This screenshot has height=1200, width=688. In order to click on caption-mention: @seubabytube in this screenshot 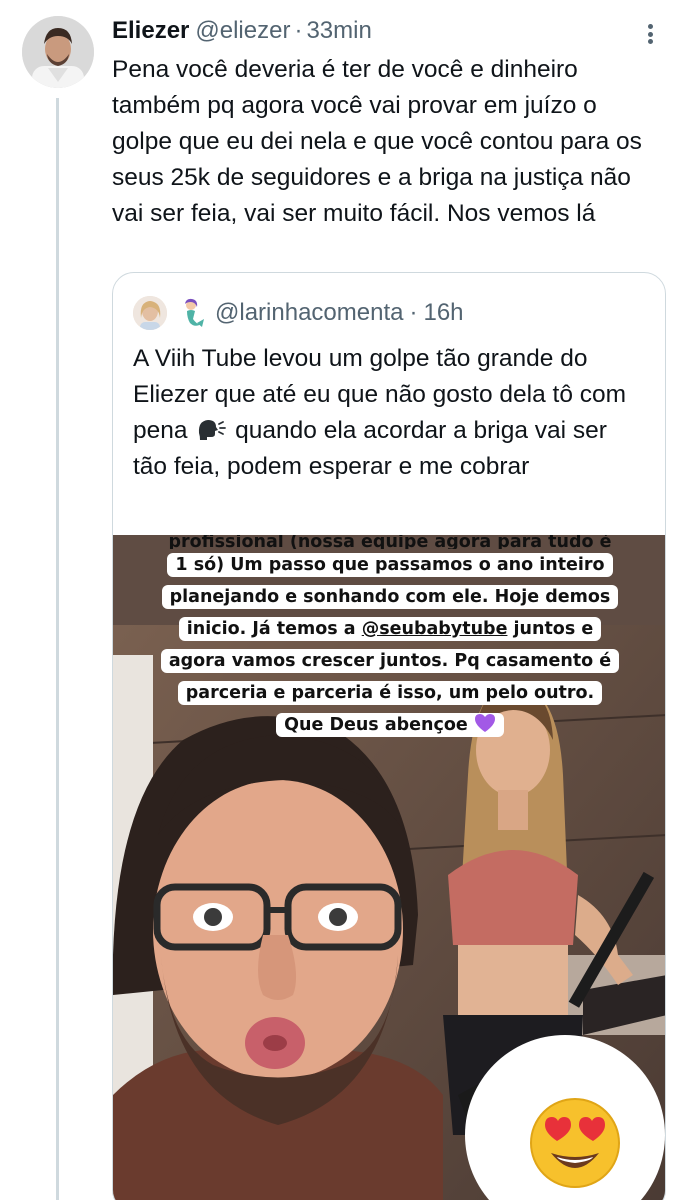, I will do `click(434, 629)`.